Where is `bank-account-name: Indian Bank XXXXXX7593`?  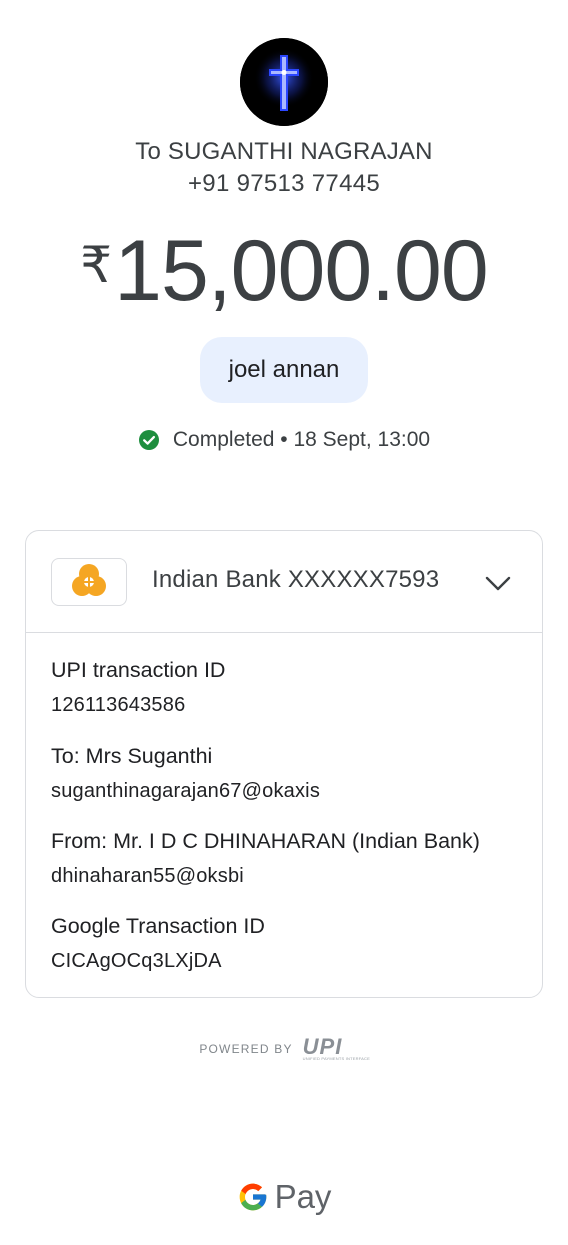
bank-account-name: Indian Bank XXXXXX7593 is located at coordinates (296, 579).